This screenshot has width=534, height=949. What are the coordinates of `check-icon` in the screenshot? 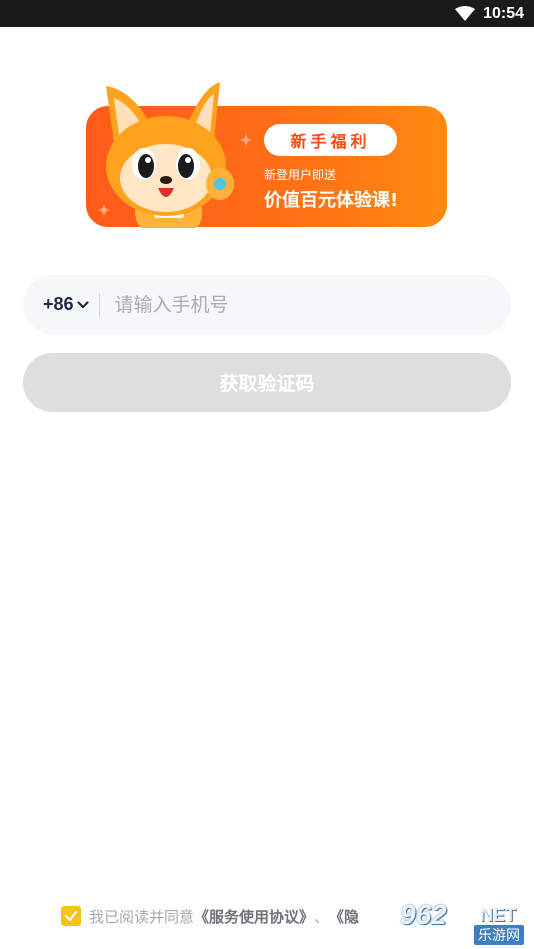 It's located at (71, 916).